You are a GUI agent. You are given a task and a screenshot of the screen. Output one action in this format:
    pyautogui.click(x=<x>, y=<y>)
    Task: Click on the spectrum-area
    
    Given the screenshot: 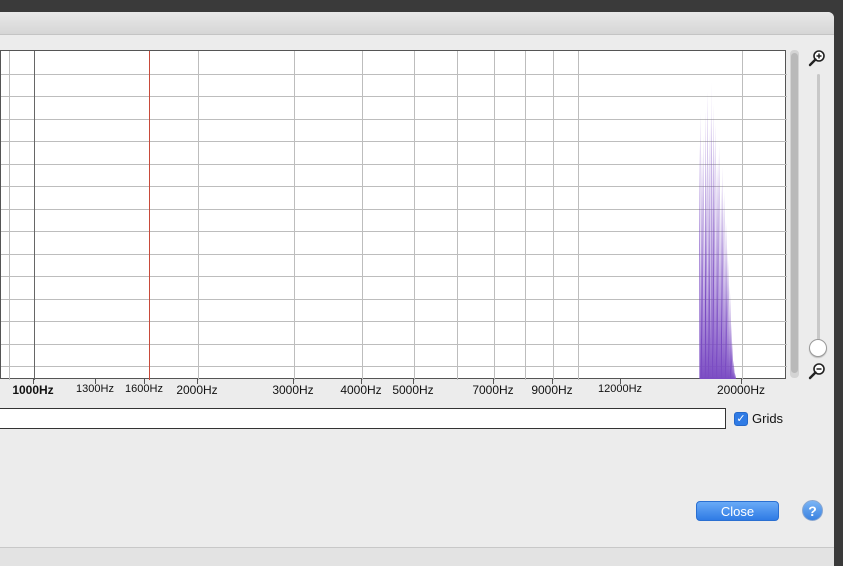 What is the action you would take?
    pyautogui.click(x=716, y=230)
    